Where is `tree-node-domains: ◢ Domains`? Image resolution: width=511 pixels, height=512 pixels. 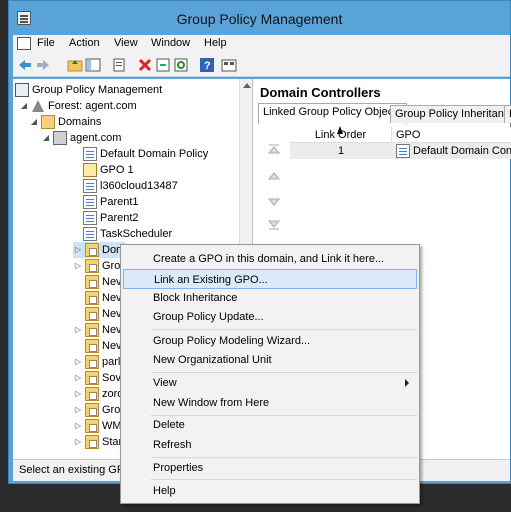 tree-node-domains: ◢ Domains is located at coordinates (65, 122).